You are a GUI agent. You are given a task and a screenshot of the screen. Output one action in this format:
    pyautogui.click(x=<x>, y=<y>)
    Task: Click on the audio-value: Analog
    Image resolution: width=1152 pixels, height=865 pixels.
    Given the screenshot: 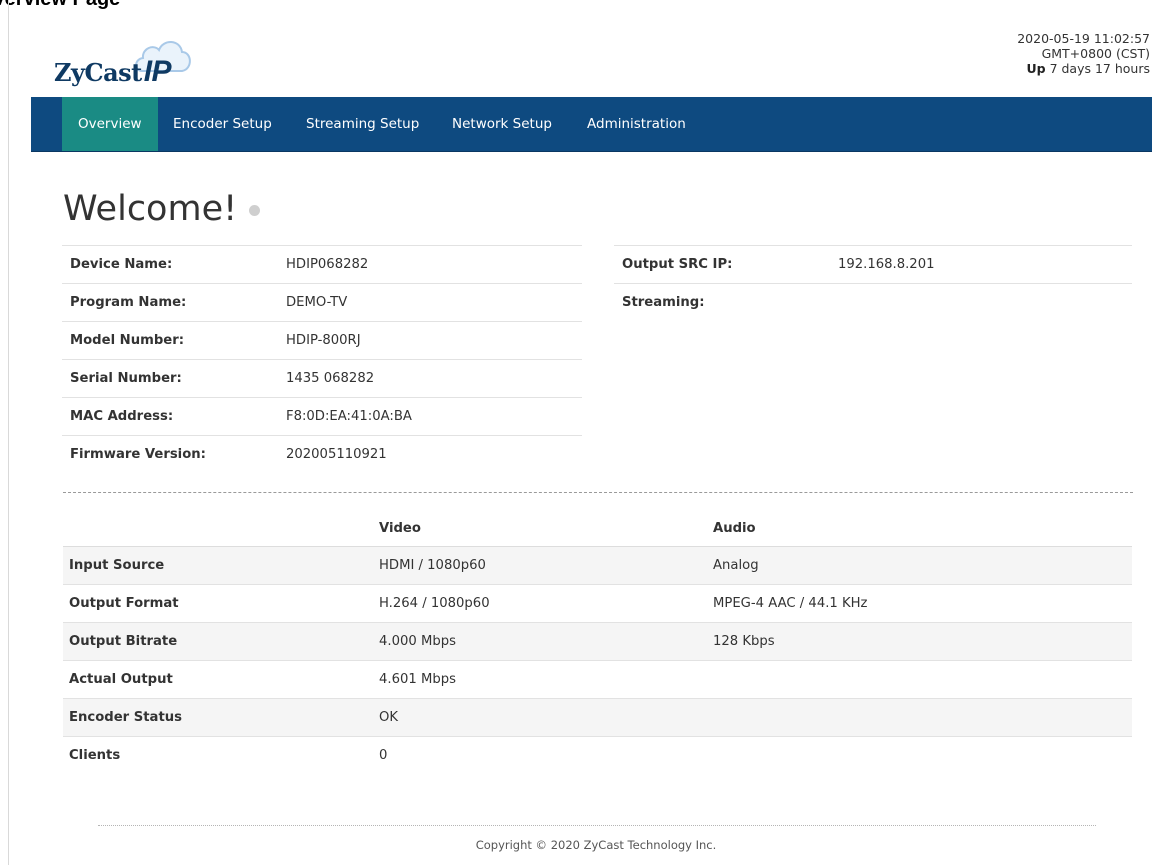 What is the action you would take?
    pyautogui.click(x=919, y=565)
    